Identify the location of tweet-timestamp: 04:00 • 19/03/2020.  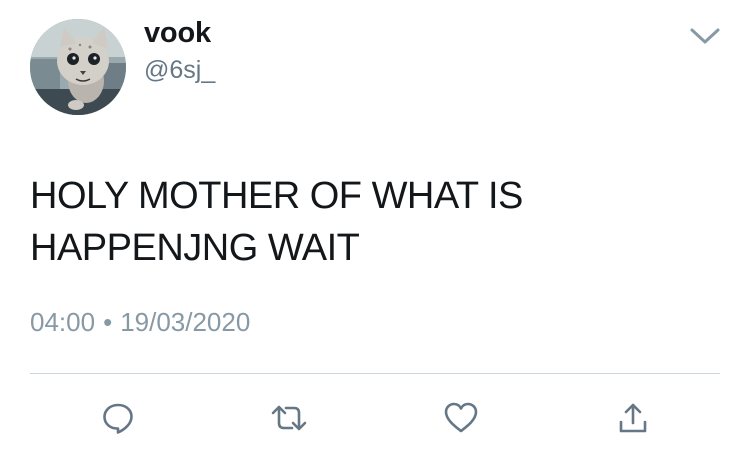
(140, 322).